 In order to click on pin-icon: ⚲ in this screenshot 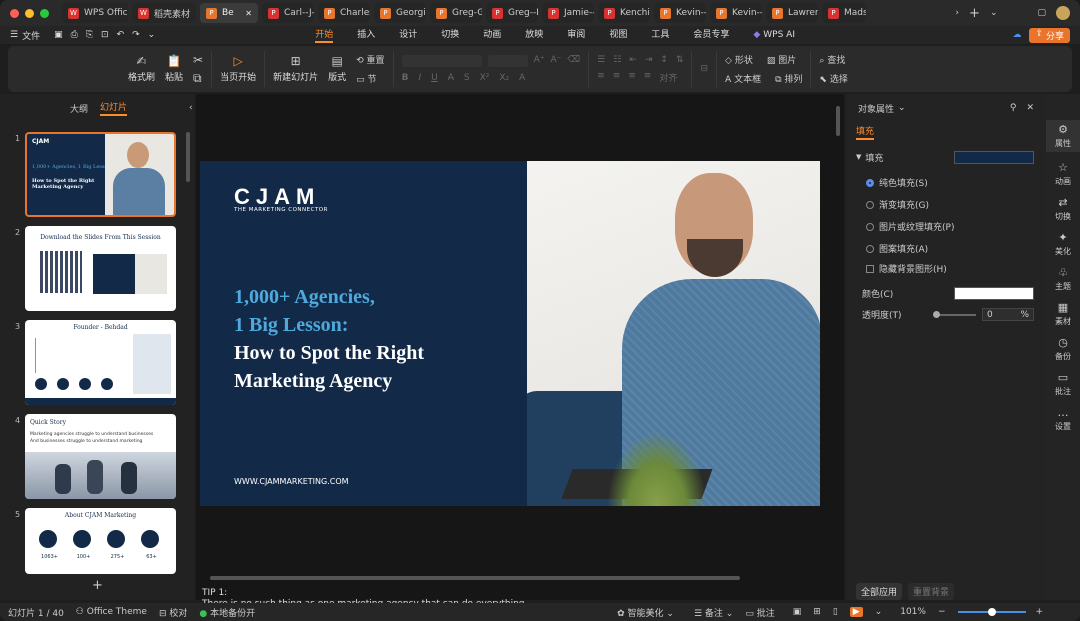, I will do `click(1013, 108)`.